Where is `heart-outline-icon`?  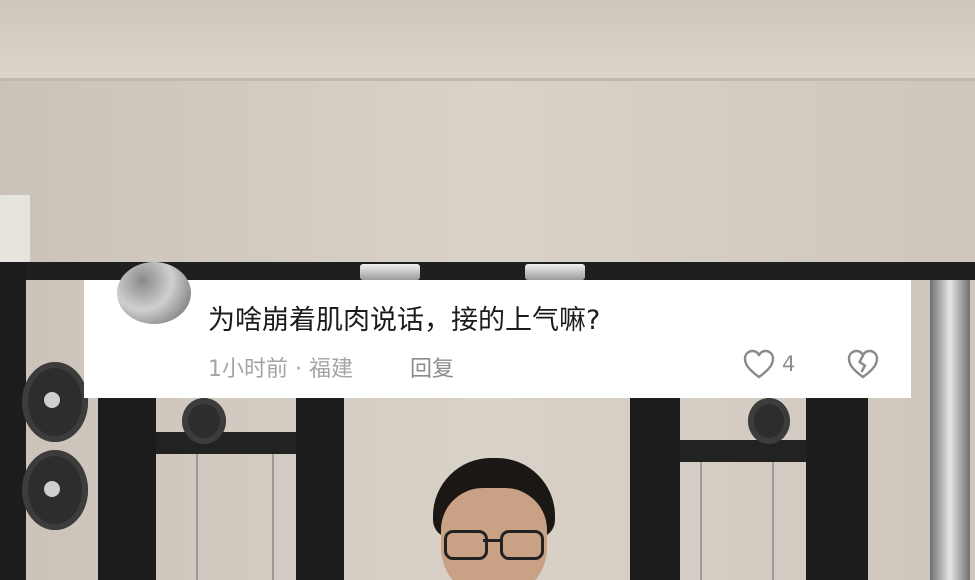
heart-outline-icon is located at coordinates (759, 364).